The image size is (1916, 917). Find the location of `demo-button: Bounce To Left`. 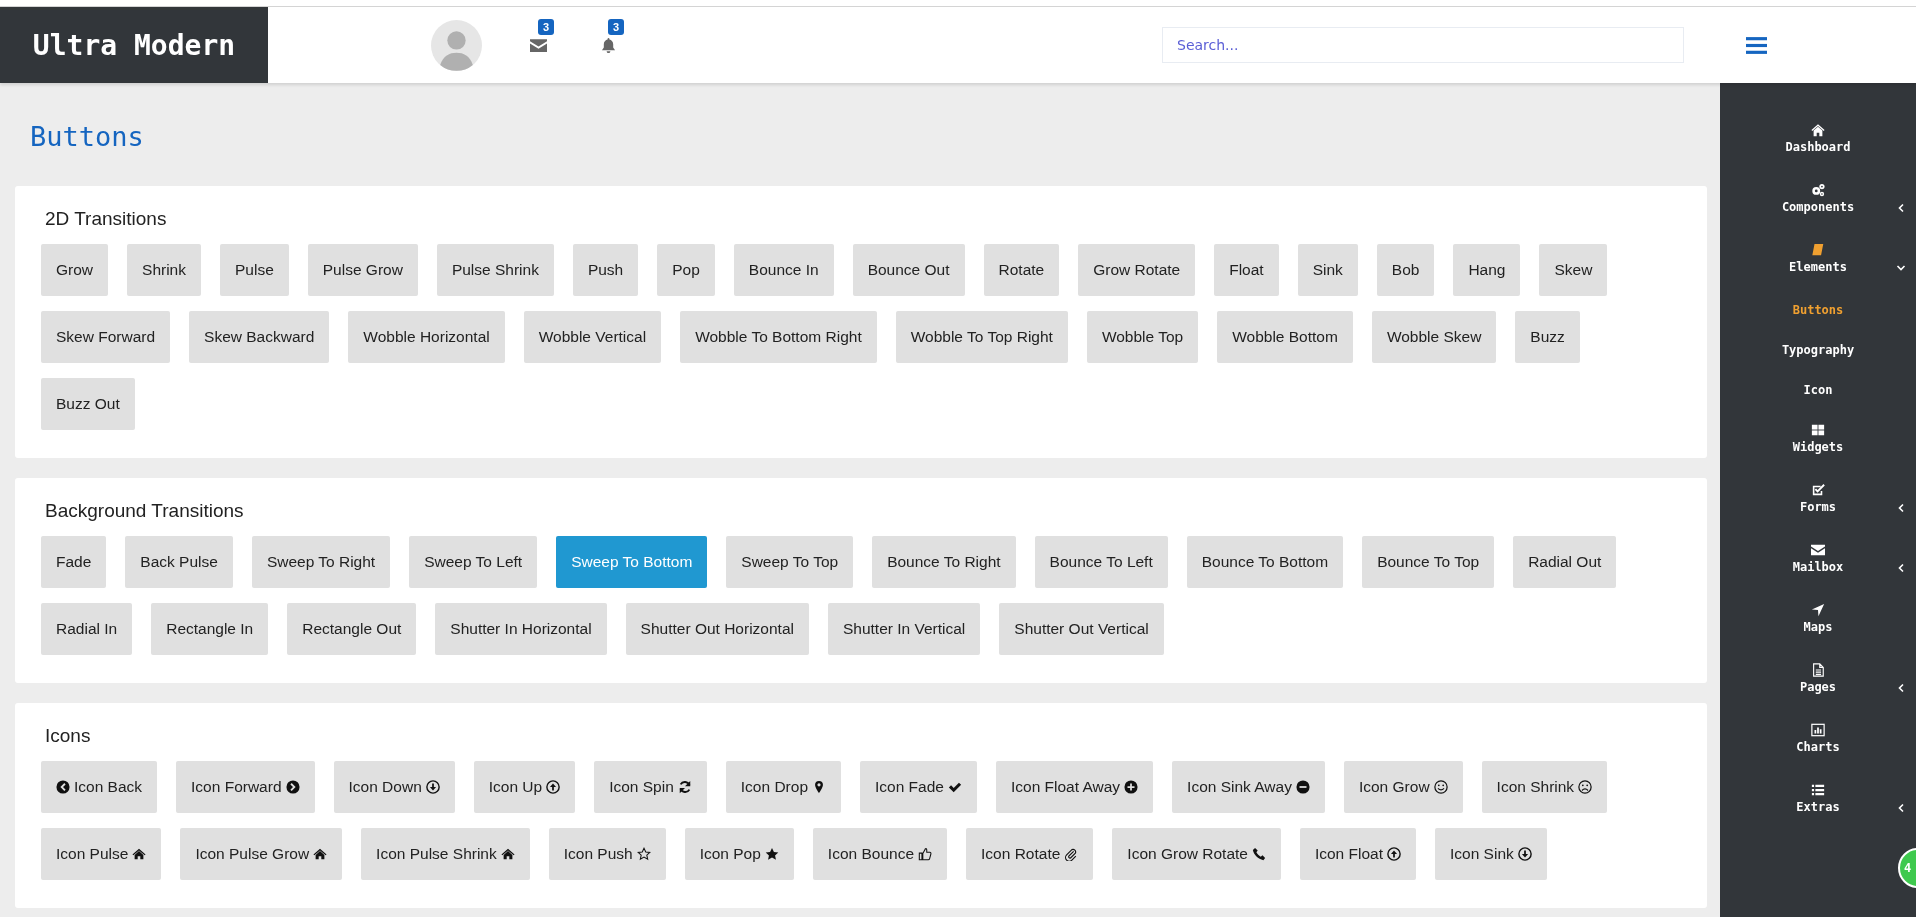

demo-button: Bounce To Left is located at coordinates (1101, 562).